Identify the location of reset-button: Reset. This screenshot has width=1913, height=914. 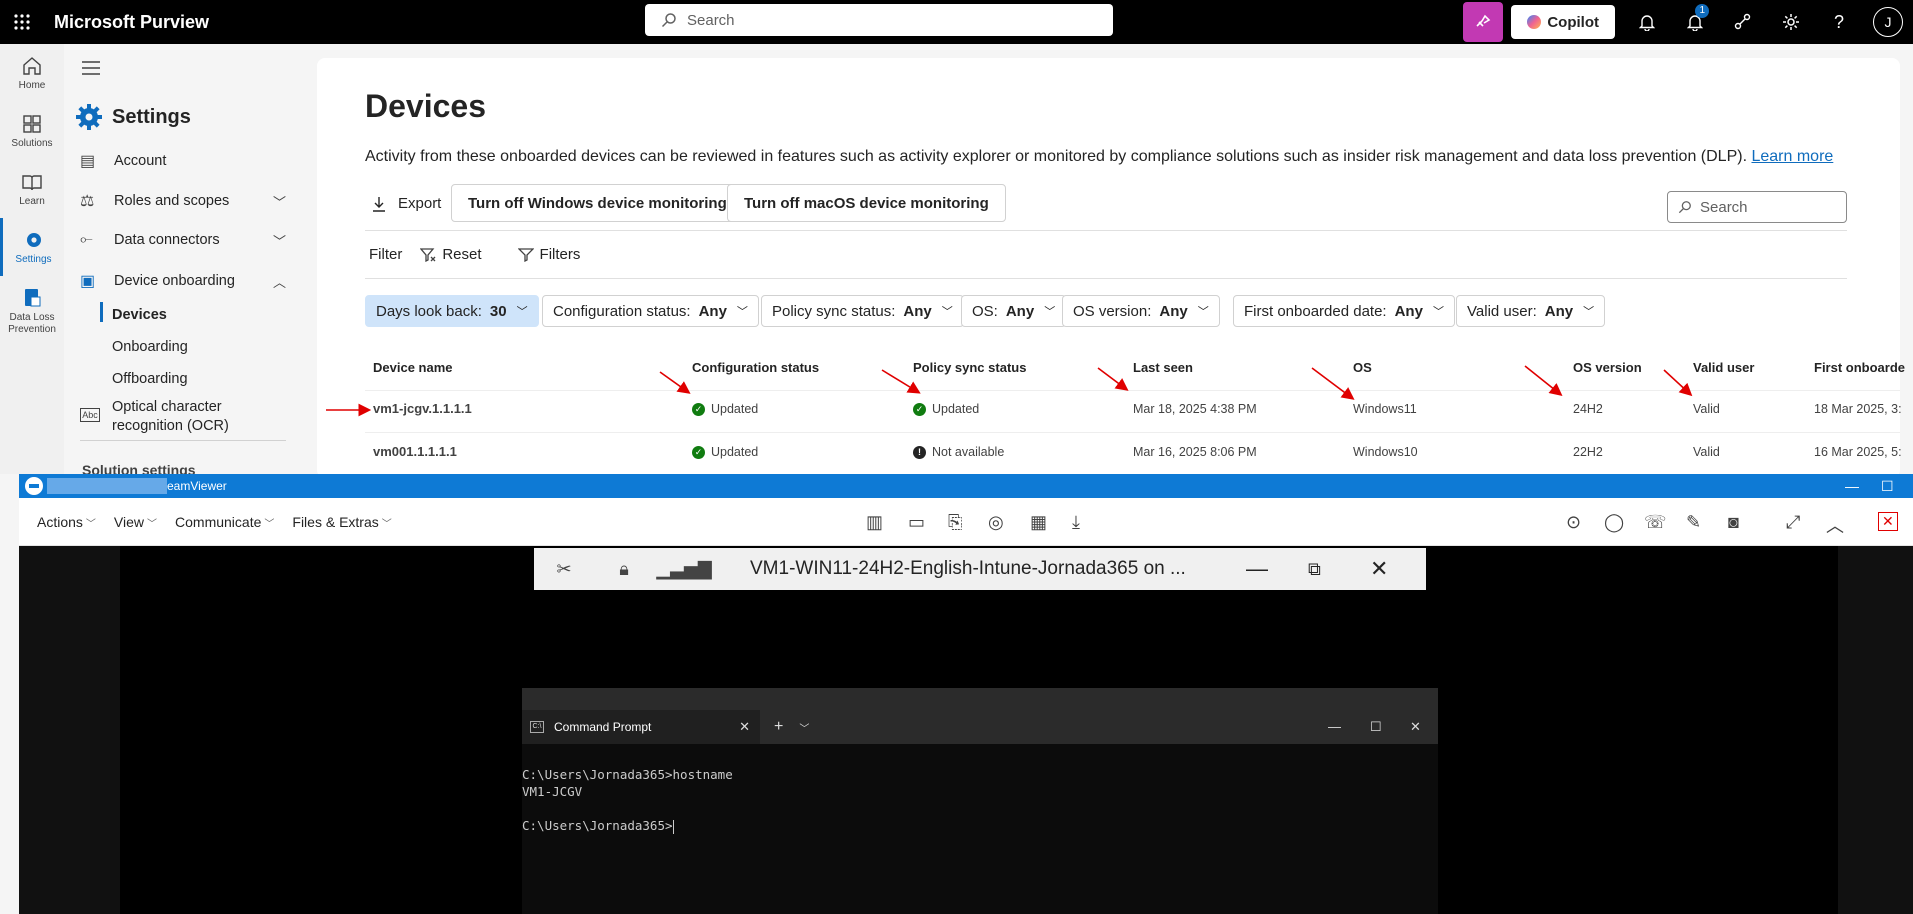
(459, 254).